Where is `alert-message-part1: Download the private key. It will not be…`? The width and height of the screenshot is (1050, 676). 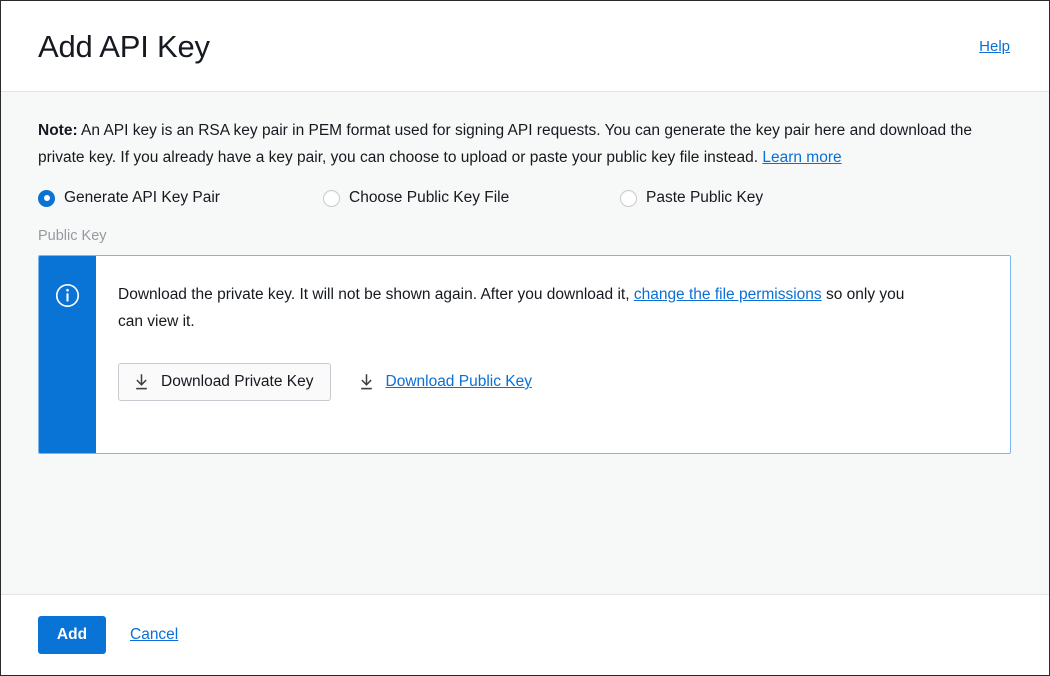 alert-message-part1: Download the private key. It will not be… is located at coordinates (376, 294).